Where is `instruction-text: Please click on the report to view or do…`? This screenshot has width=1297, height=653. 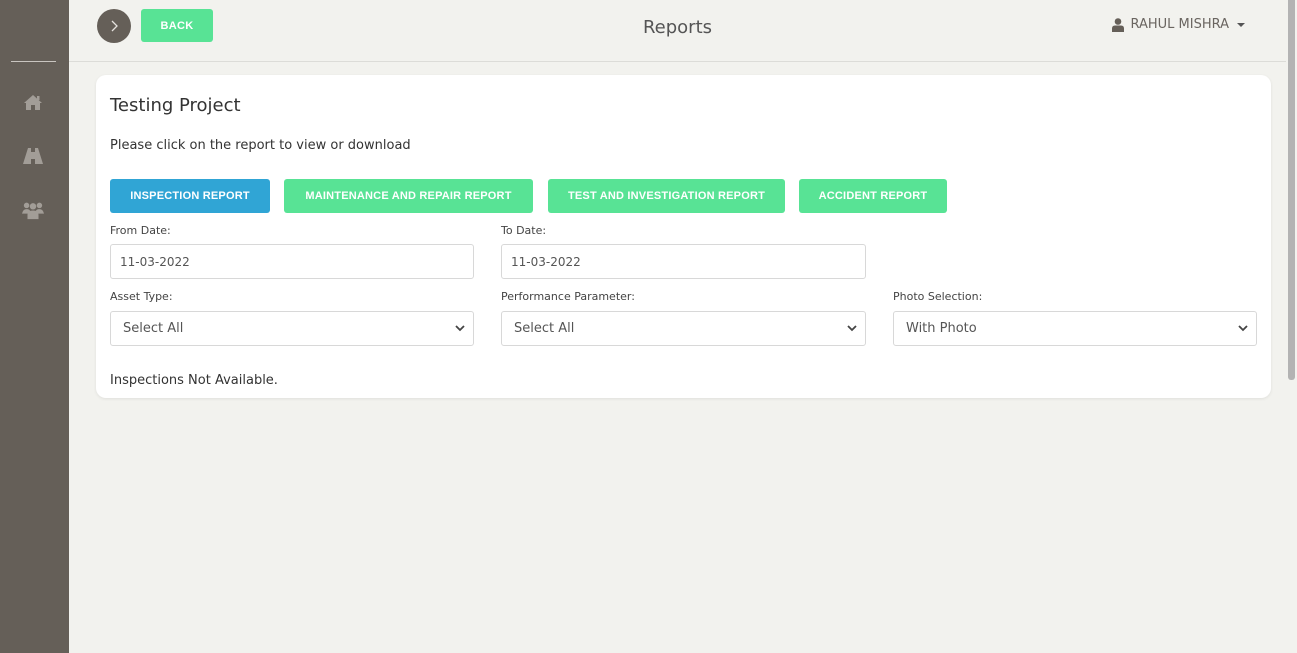 instruction-text: Please click on the report to view or do… is located at coordinates (260, 145).